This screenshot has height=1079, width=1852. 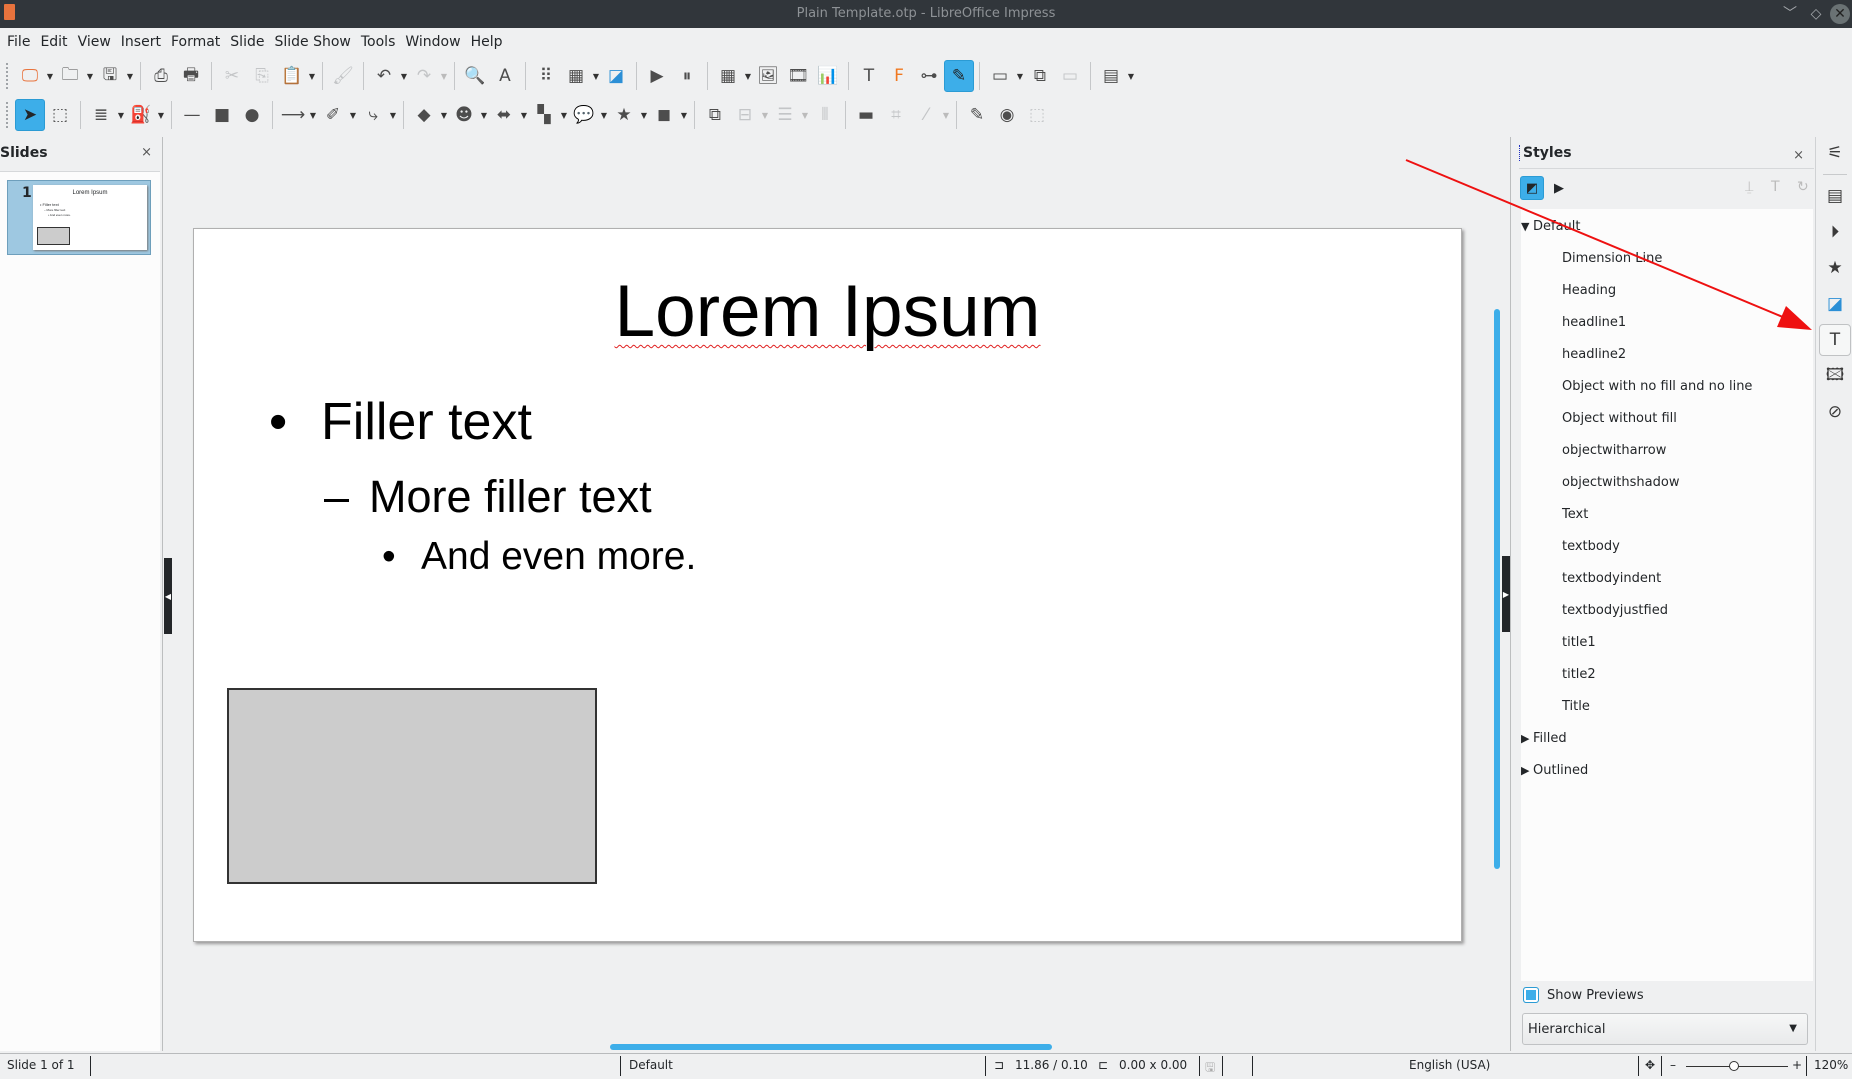 What do you see at coordinates (657, 76) in the screenshot?
I see `start-from-first-button: ▶` at bounding box center [657, 76].